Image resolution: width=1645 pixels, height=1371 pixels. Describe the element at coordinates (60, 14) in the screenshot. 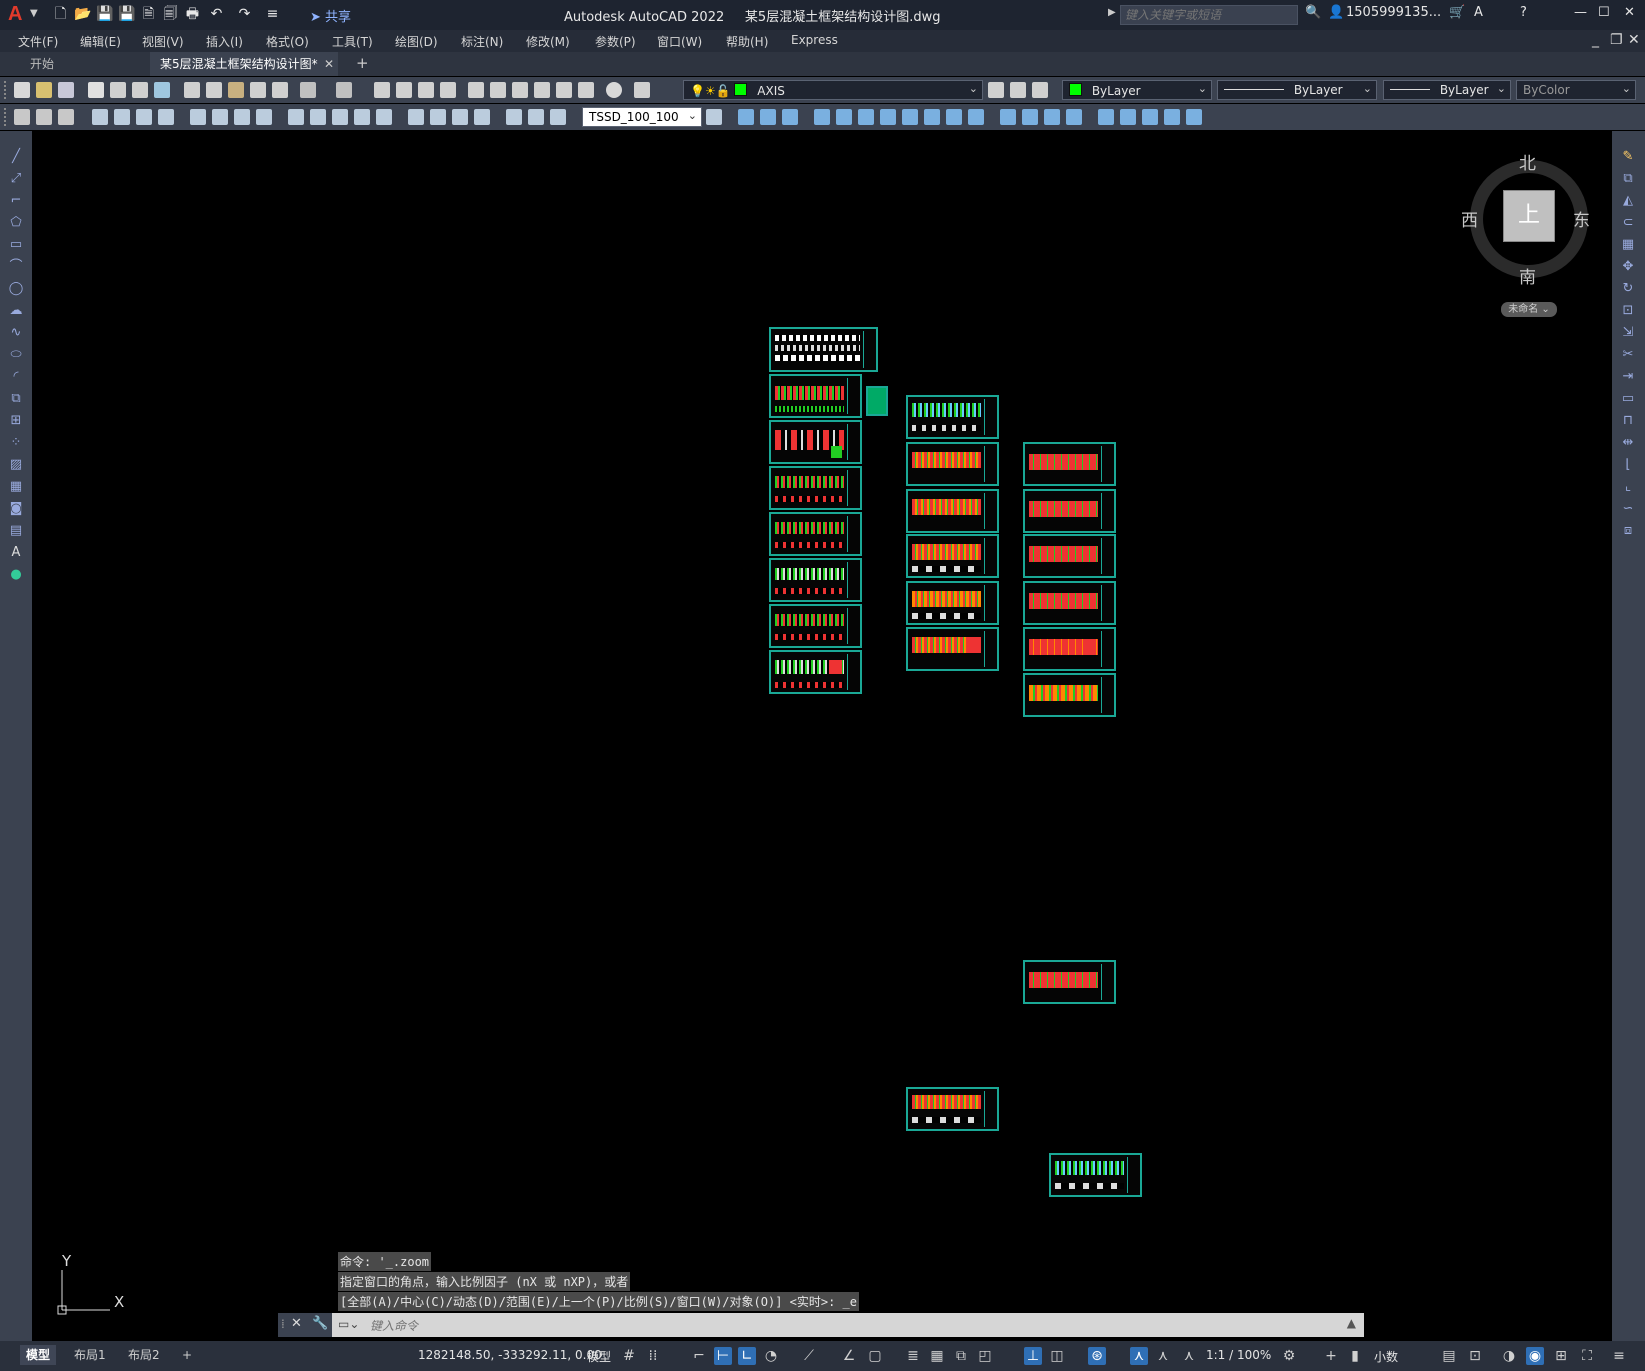

I see `new-icon: 🗋` at that location.